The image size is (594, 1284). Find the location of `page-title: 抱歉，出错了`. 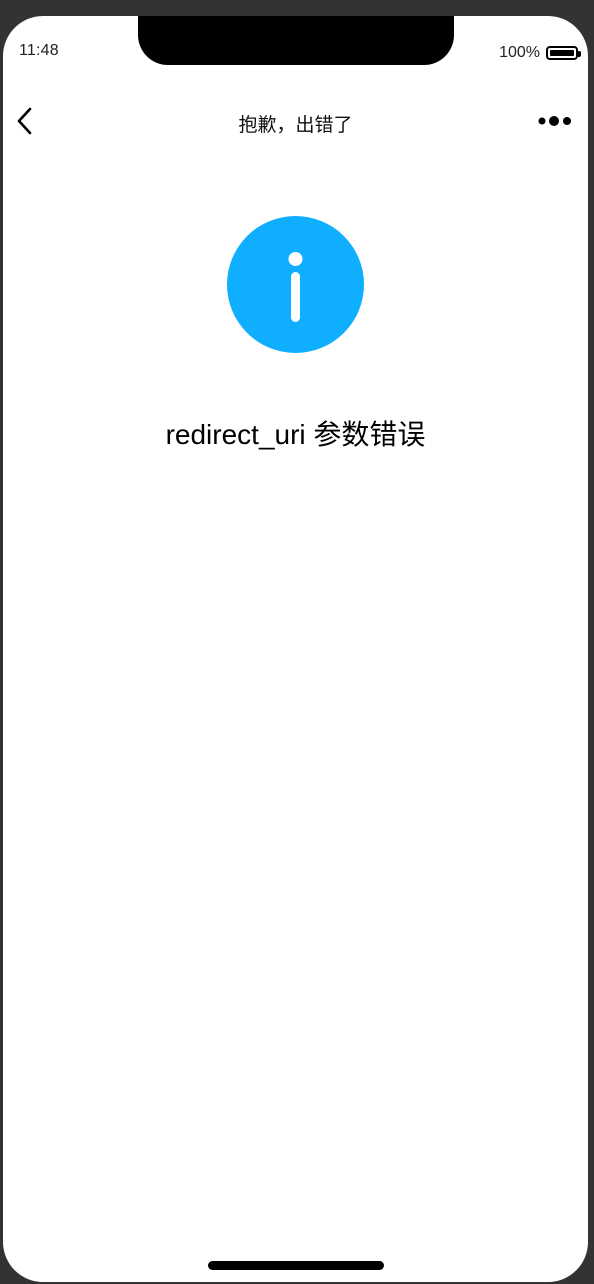

page-title: 抱歉，出错了 is located at coordinates (295, 125).